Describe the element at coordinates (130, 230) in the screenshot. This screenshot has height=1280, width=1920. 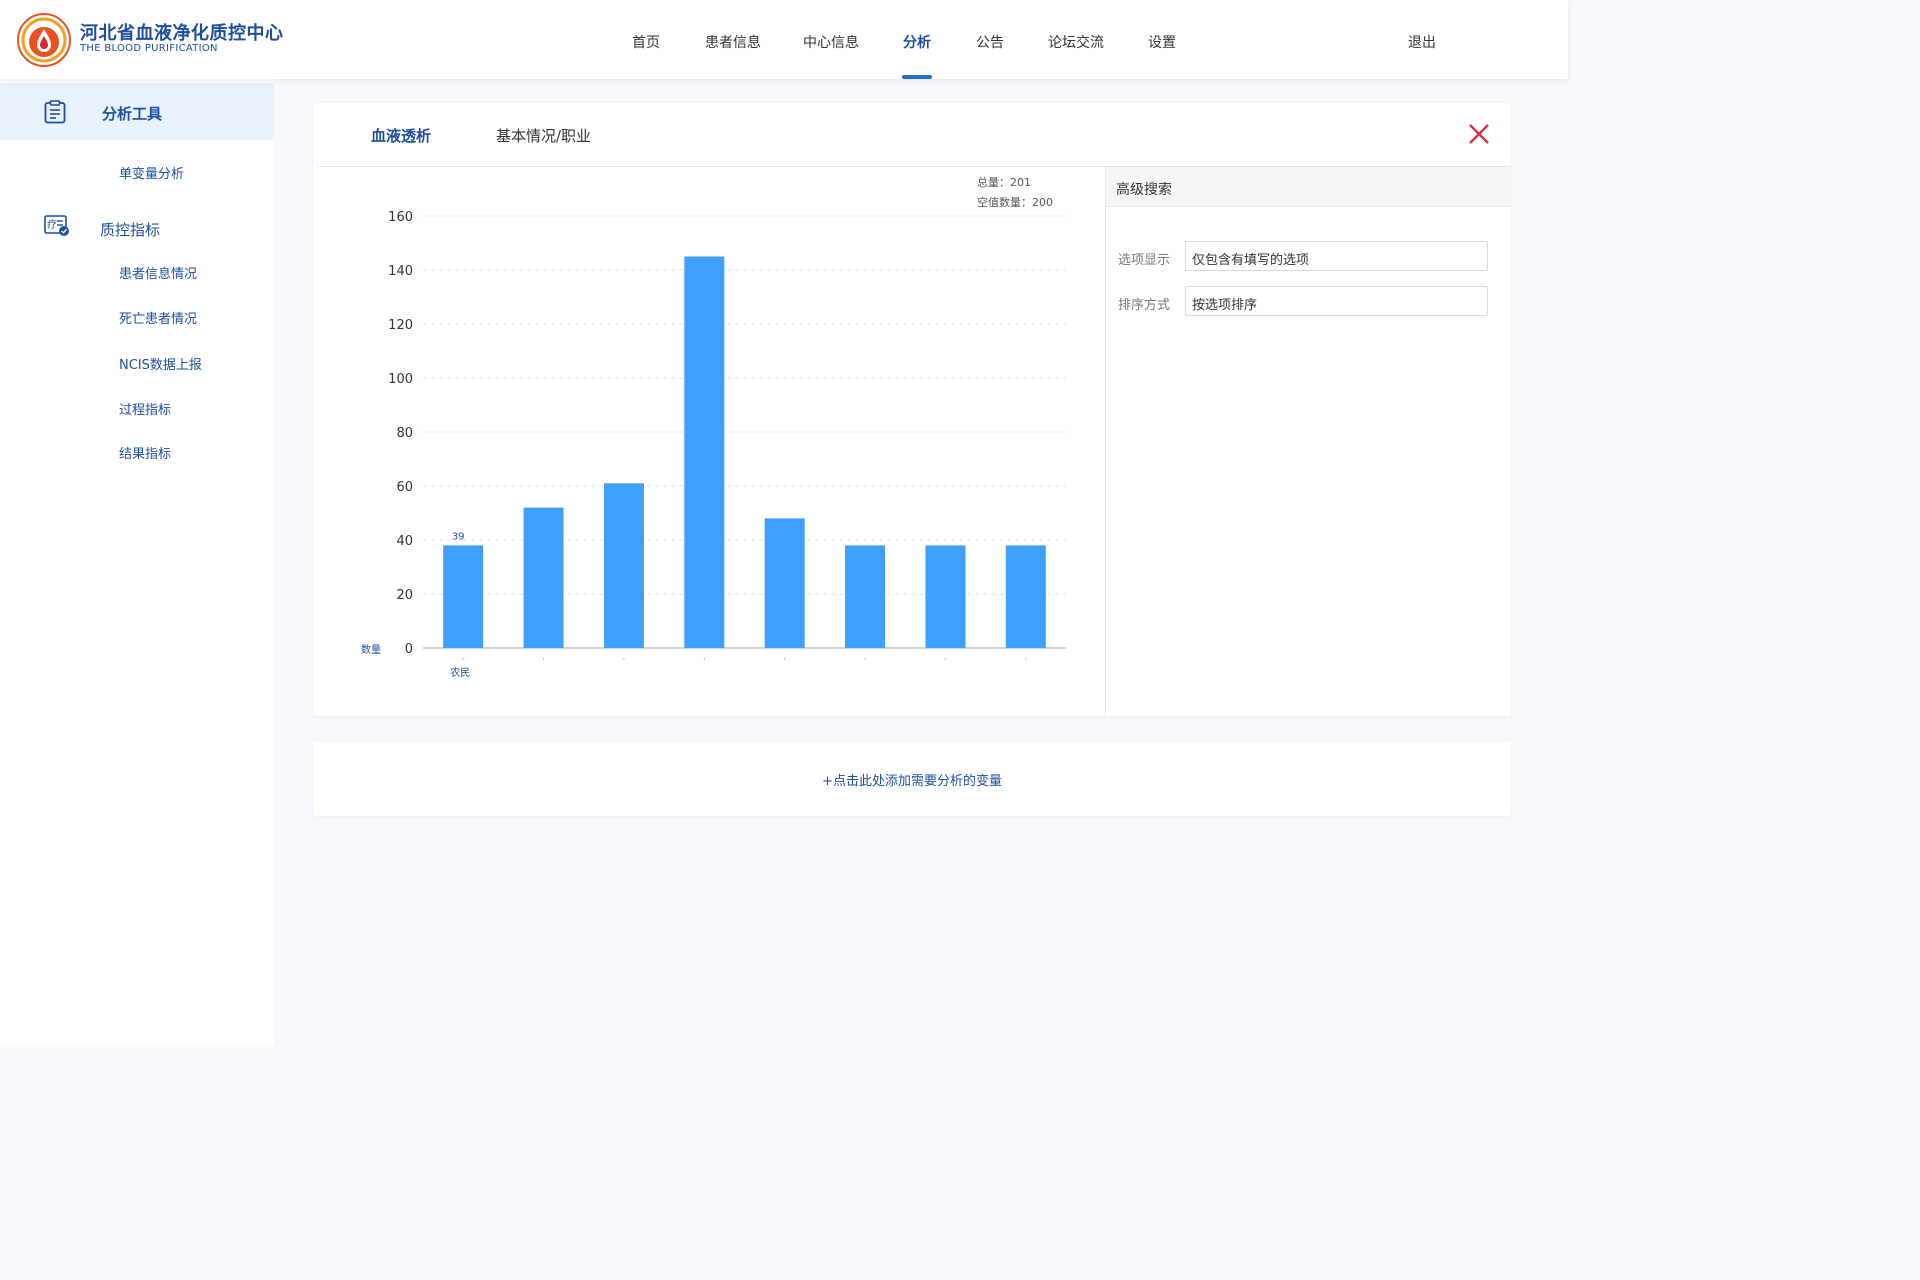
I see `sidebar-qc-indicators-label: 质控指标` at that location.